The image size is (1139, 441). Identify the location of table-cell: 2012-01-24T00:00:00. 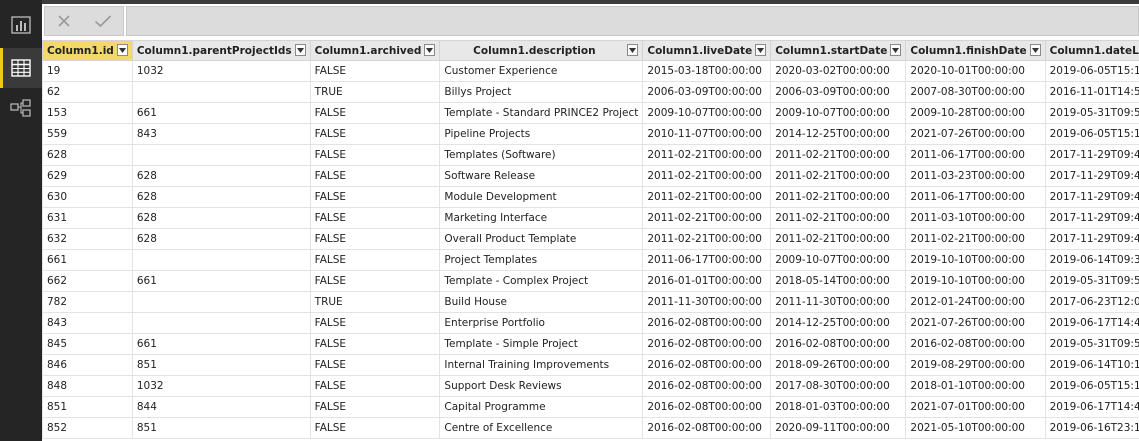
(975, 302).